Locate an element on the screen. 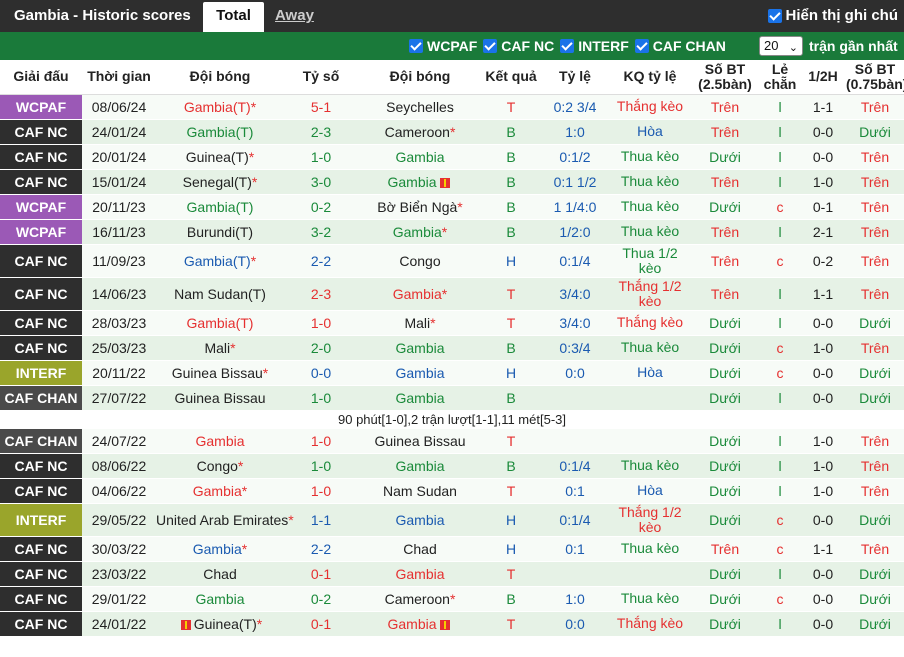 This screenshot has width=904, height=657. home-team-cell: United Arab Emirates* is located at coordinates (225, 520).